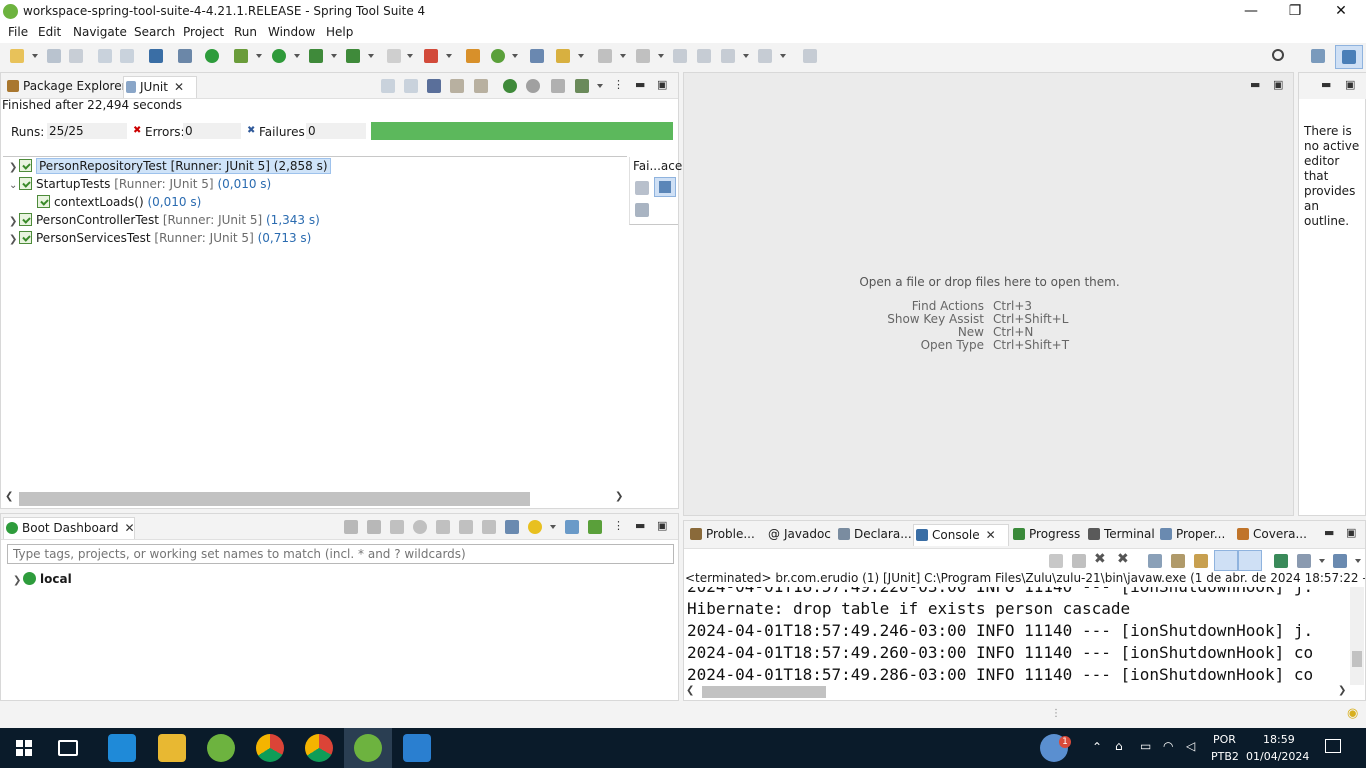  What do you see at coordinates (473, 56) in the screenshot?
I see `new-java-project-icon` at bounding box center [473, 56].